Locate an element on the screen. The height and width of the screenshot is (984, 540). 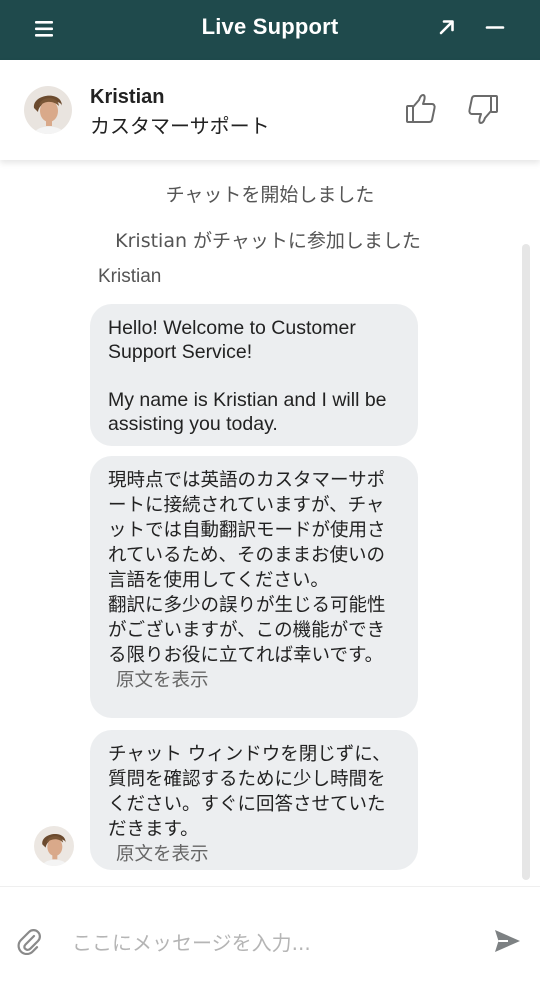
sender-label: Kristian is located at coordinates (130, 276).